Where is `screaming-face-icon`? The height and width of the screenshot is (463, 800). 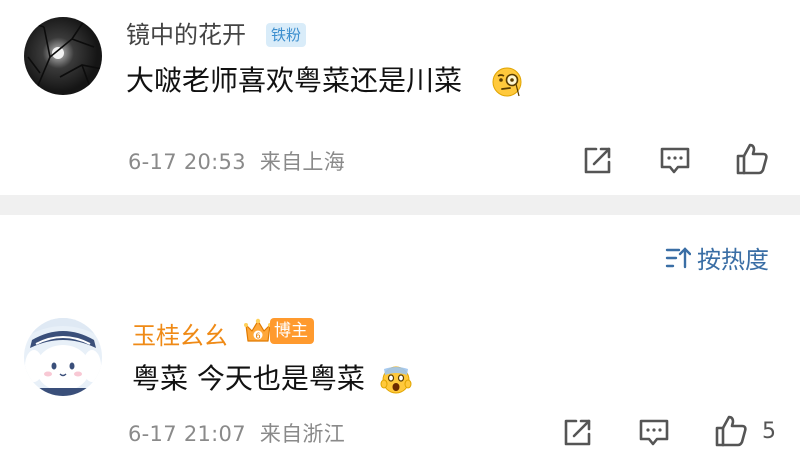 screaming-face-icon is located at coordinates (396, 379).